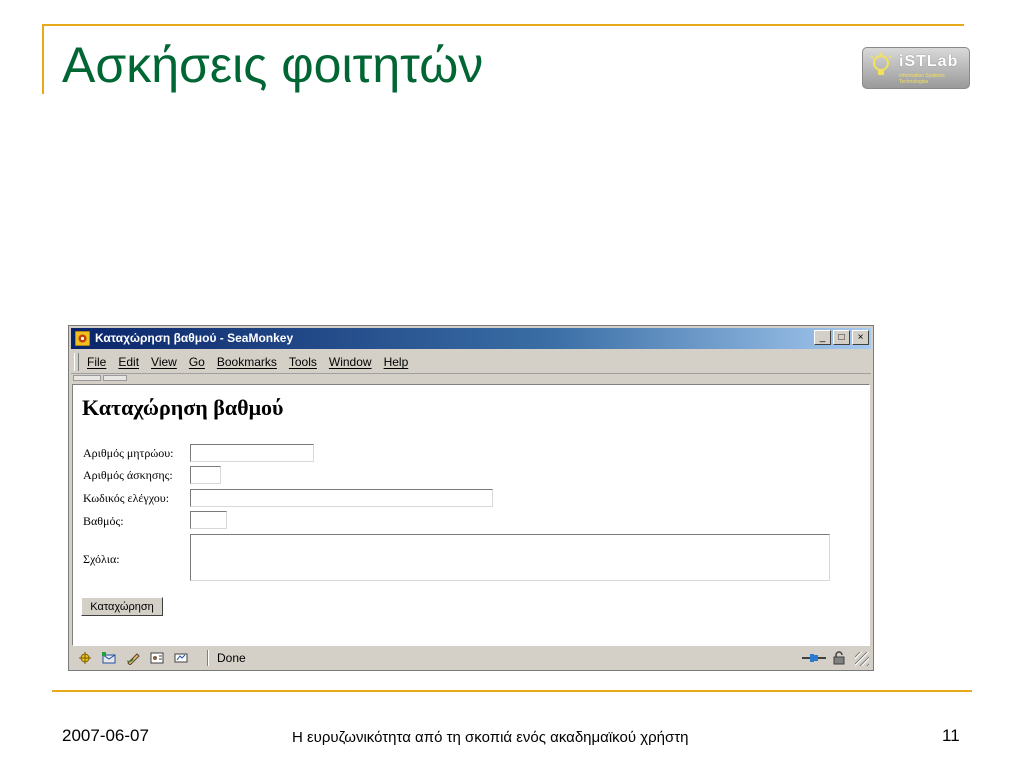  I want to click on istlab-logo: iSTLab Information Systems Technologies, so click(916, 68).